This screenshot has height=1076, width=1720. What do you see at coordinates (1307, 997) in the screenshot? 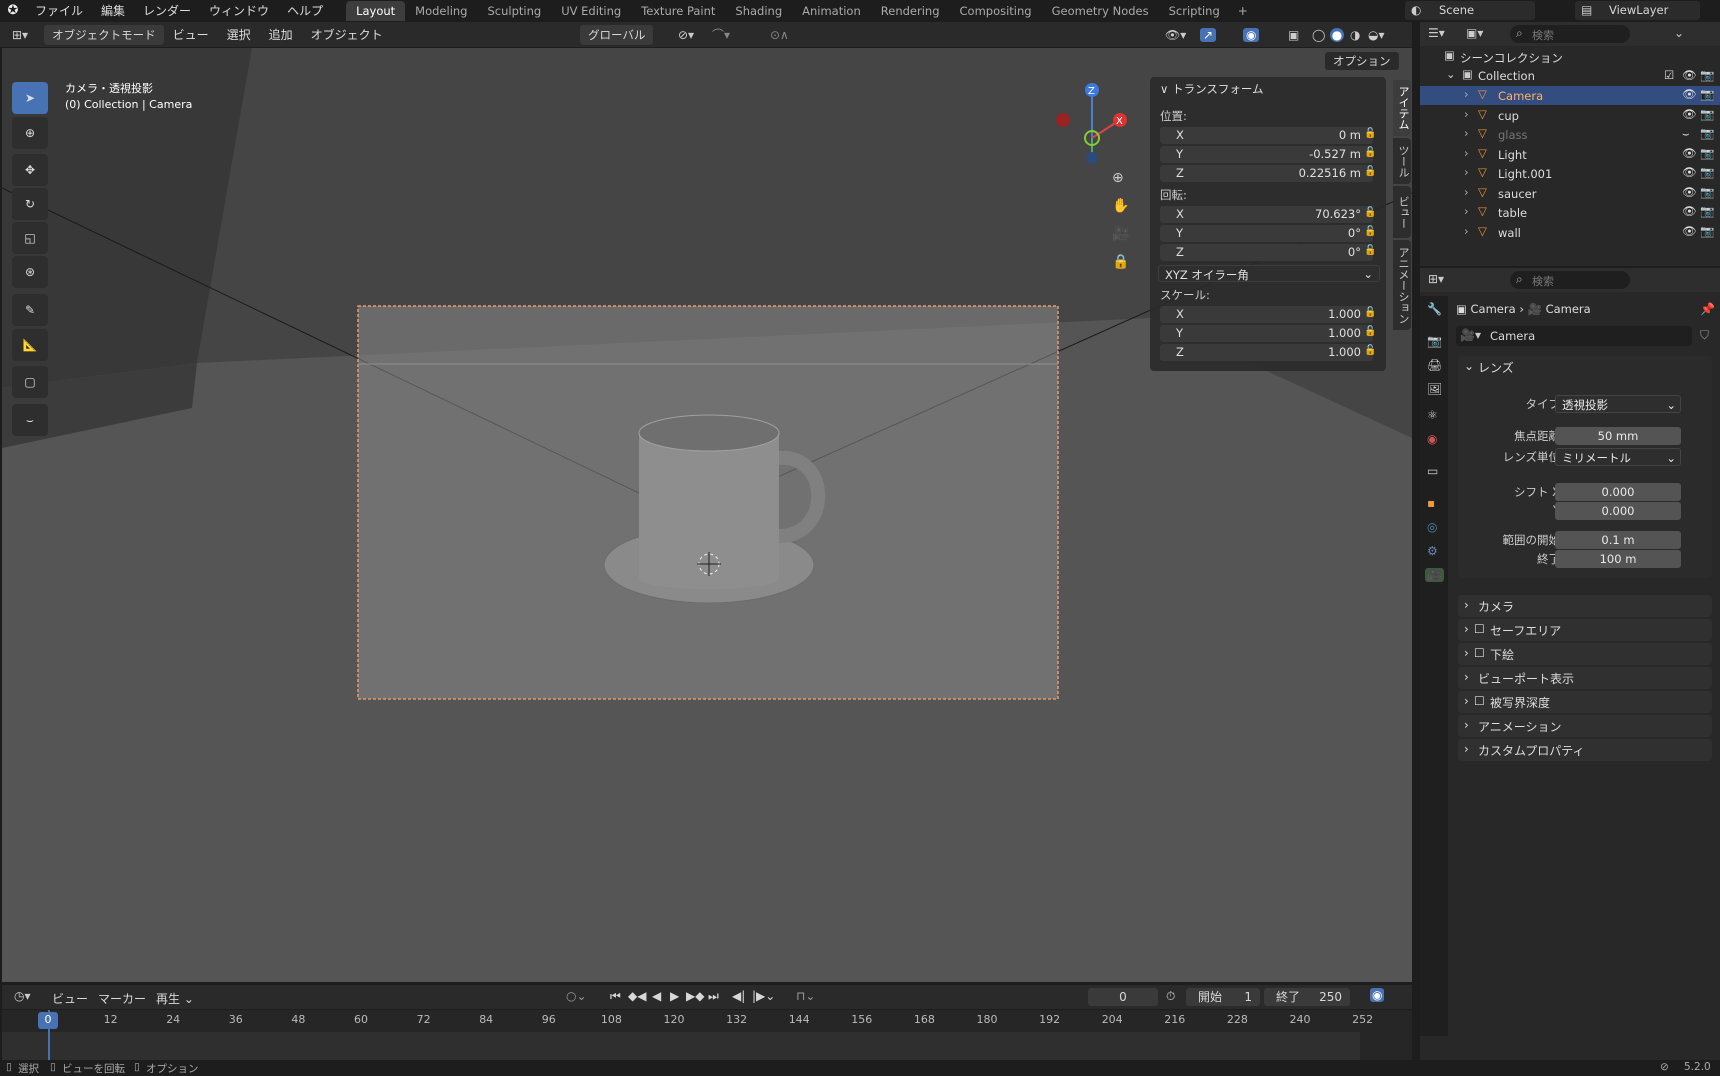
I see `end-frame-field: 終了 250` at bounding box center [1307, 997].